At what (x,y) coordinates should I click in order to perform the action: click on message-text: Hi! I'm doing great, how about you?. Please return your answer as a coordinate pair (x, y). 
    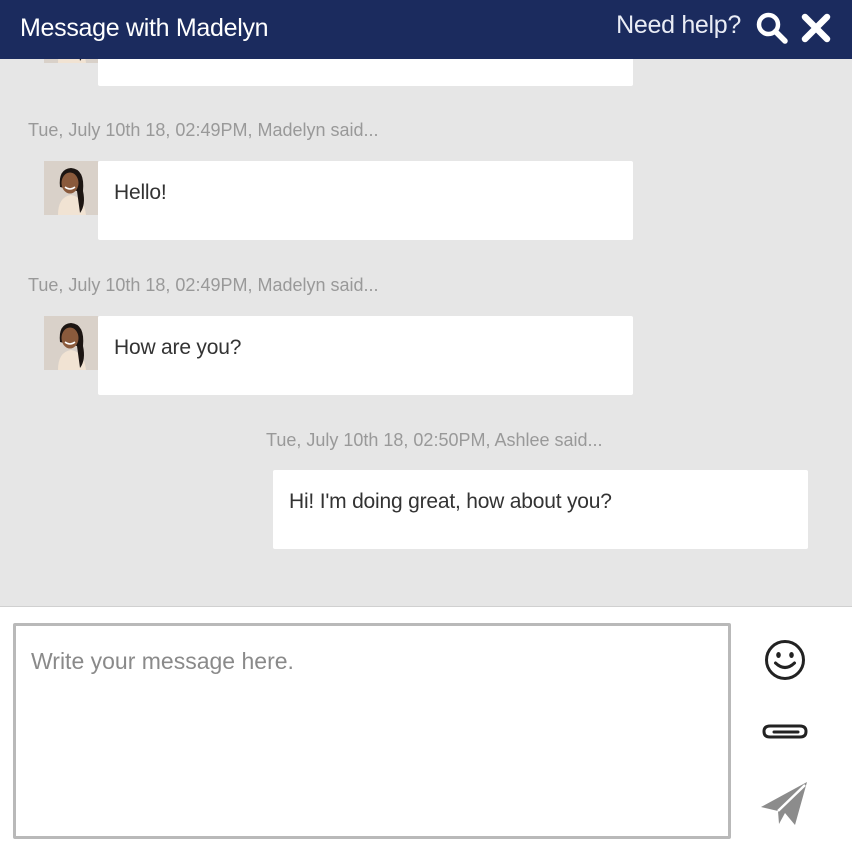
    Looking at the image, I should click on (450, 501).